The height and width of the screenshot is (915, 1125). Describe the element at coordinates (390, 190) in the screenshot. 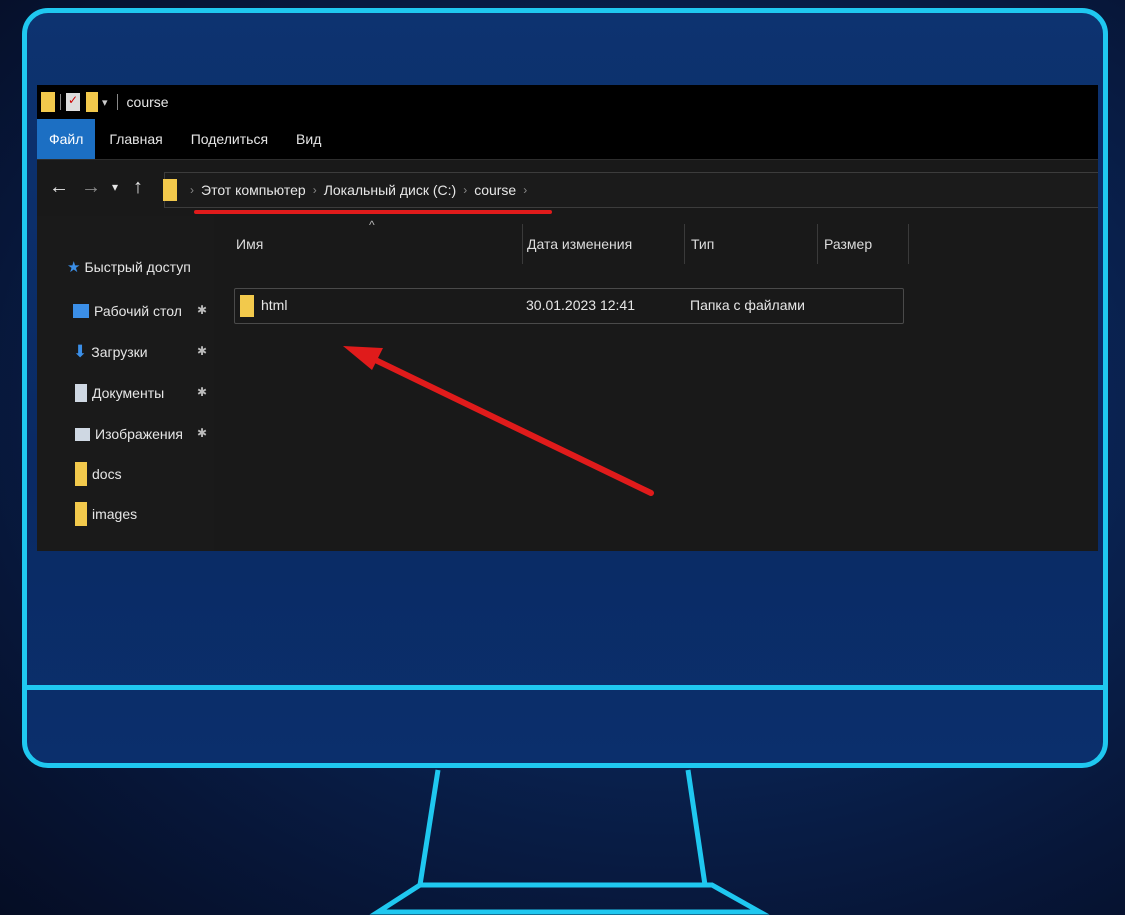

I see `breadcrumb-local-disk: Локальный диск (C:)` at that location.